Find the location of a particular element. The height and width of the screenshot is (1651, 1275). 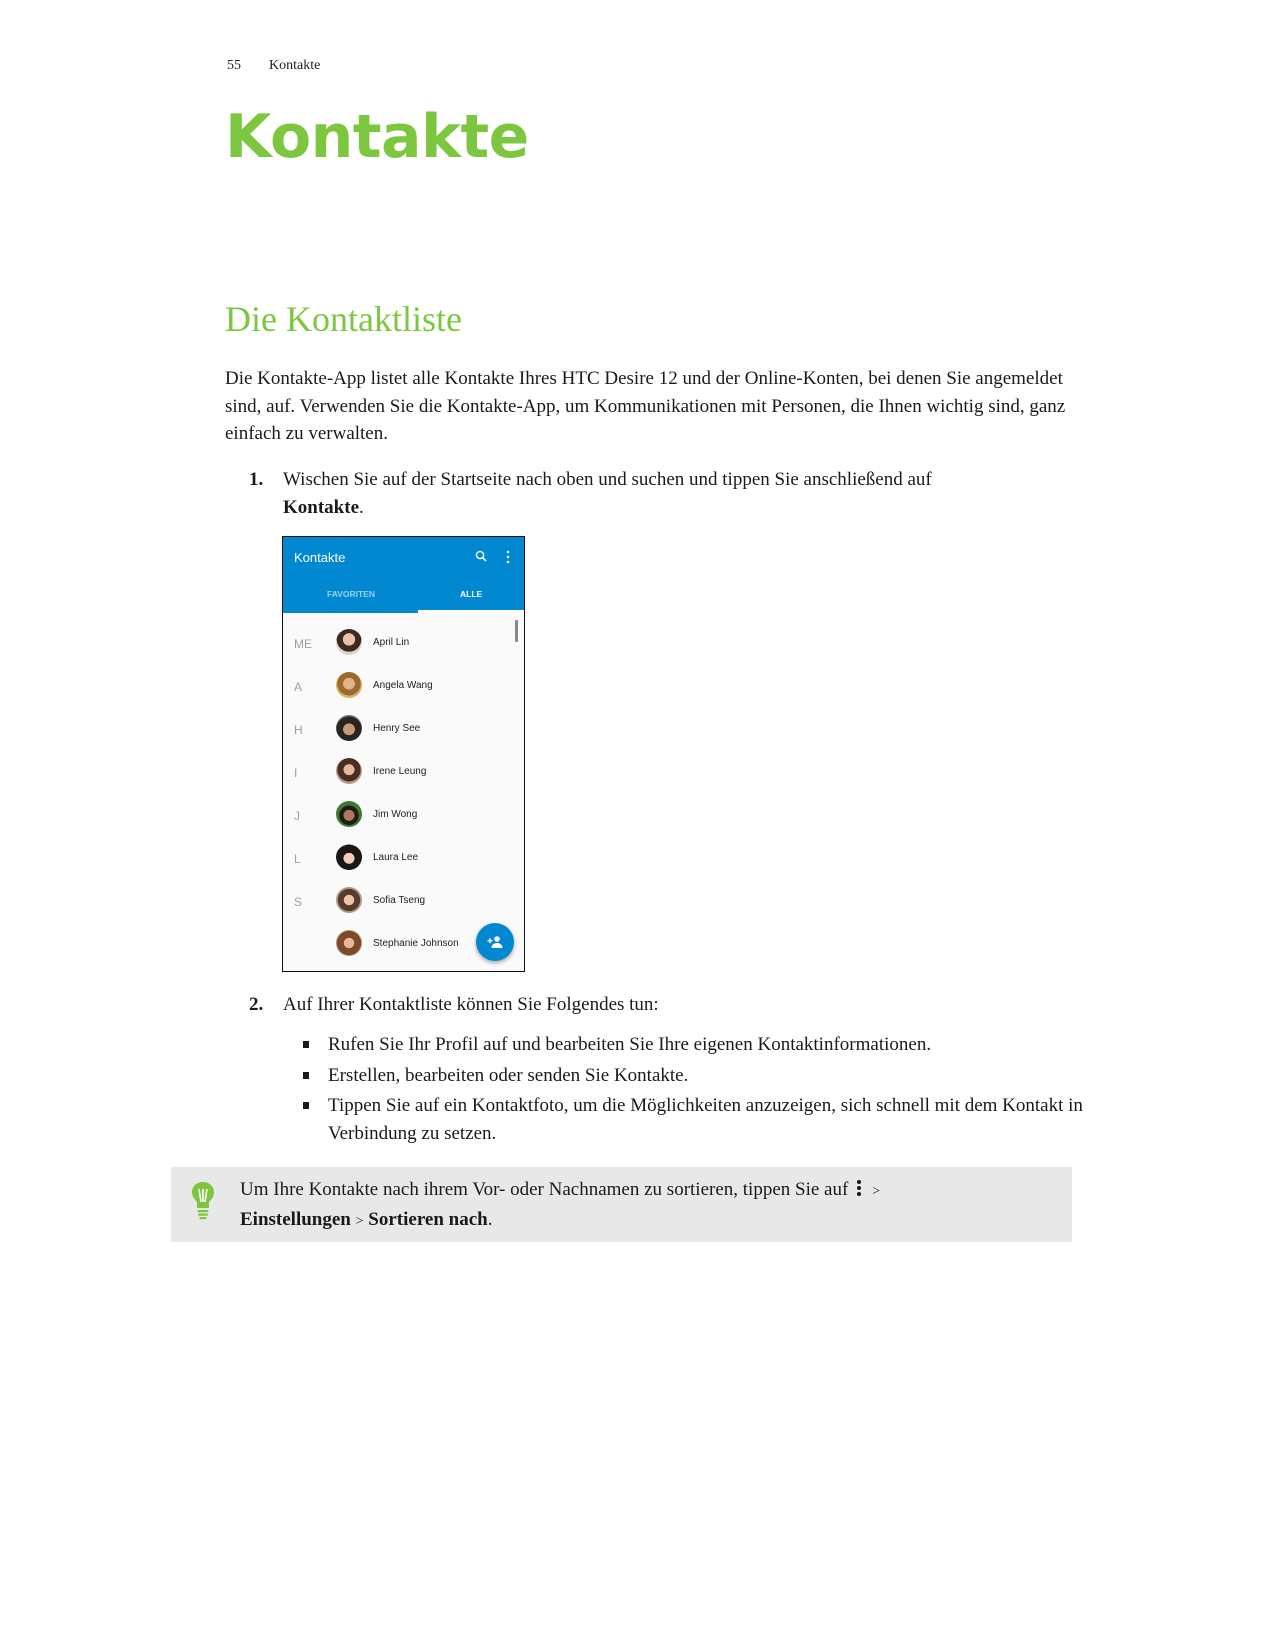

step-number: 2. is located at coordinates (256, 1004).